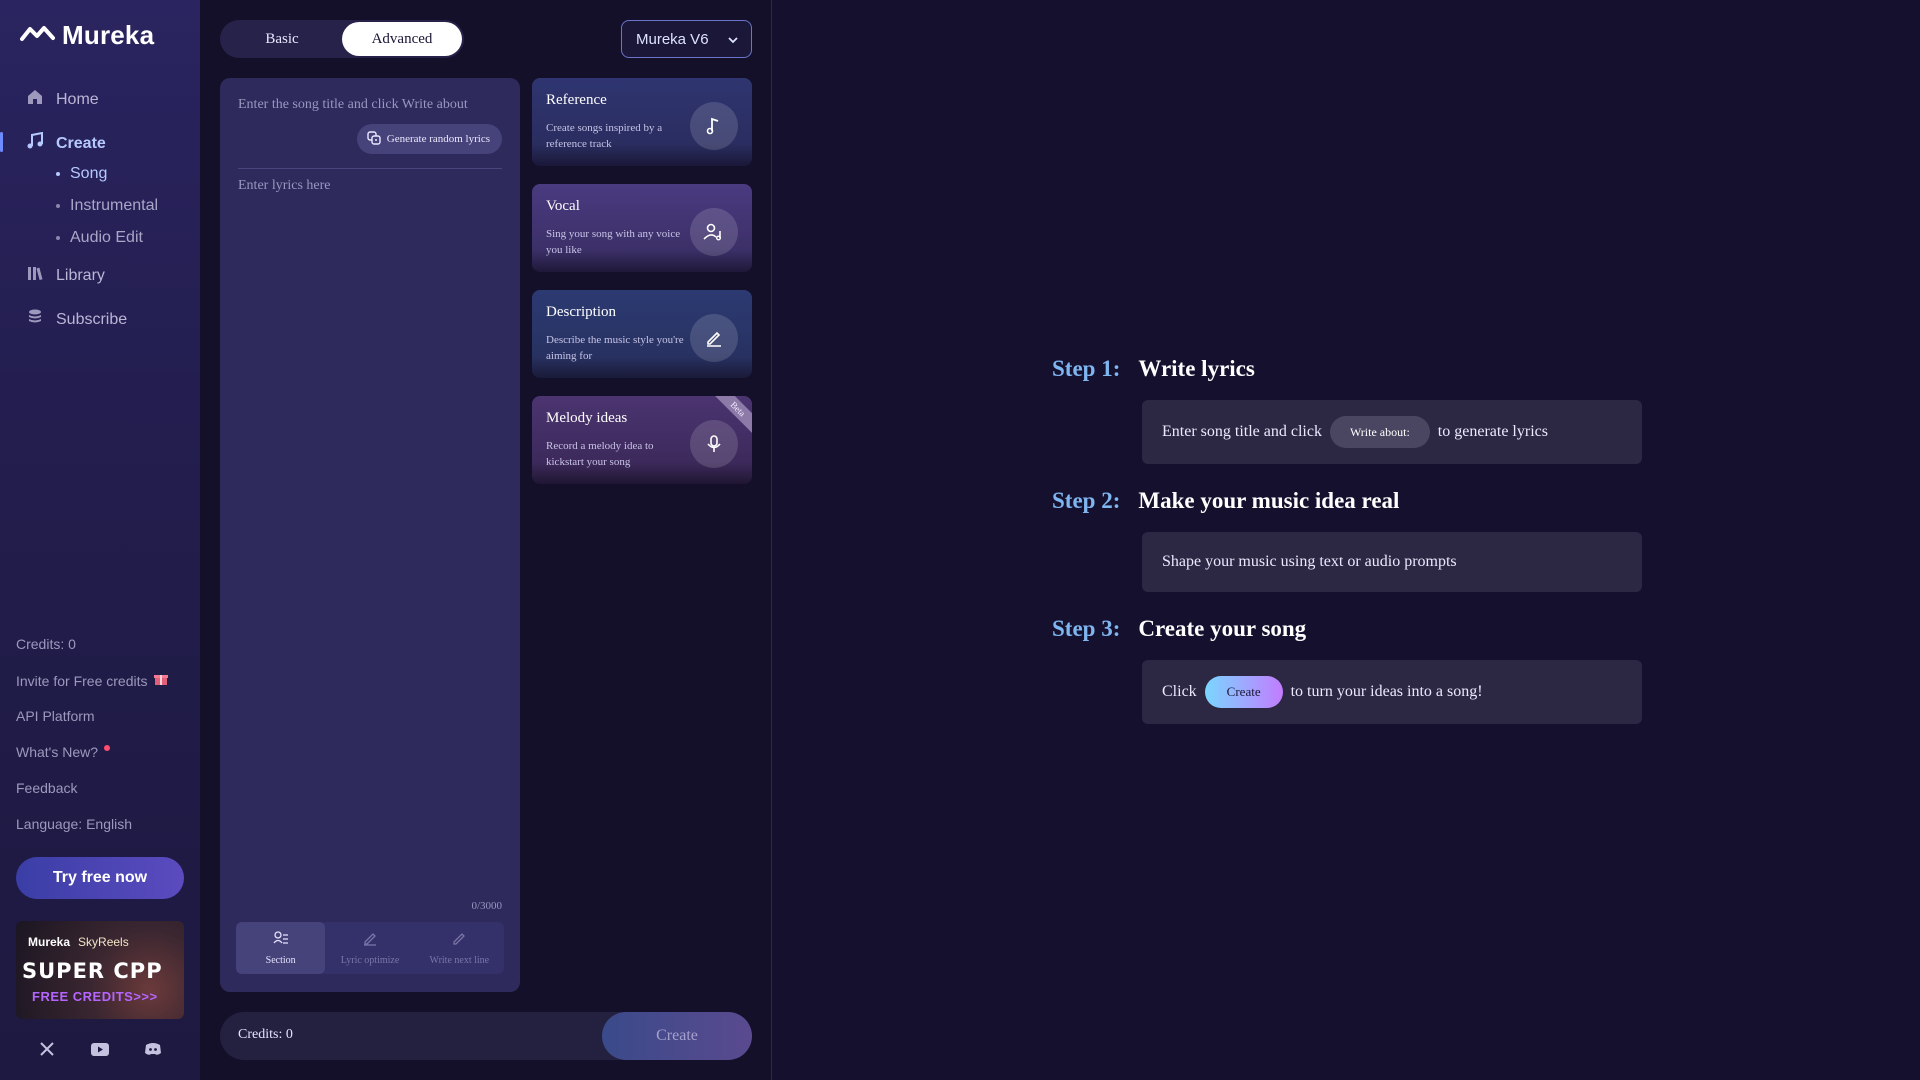 The width and height of the screenshot is (1920, 1080). I want to click on nav-library: Library, so click(65, 275).